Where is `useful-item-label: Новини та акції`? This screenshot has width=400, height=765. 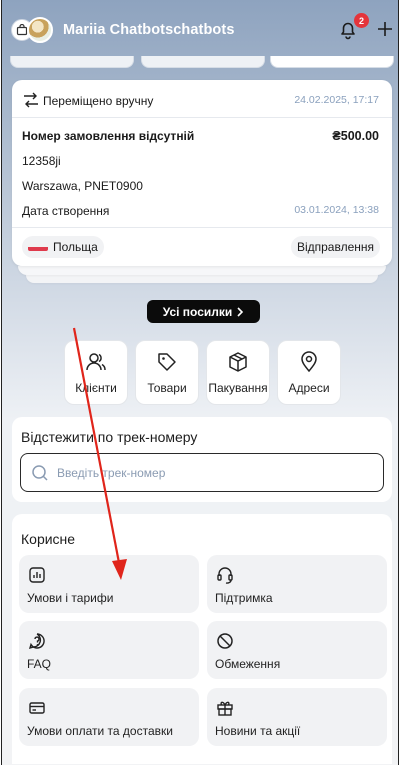 useful-item-label: Новини та акції is located at coordinates (258, 731).